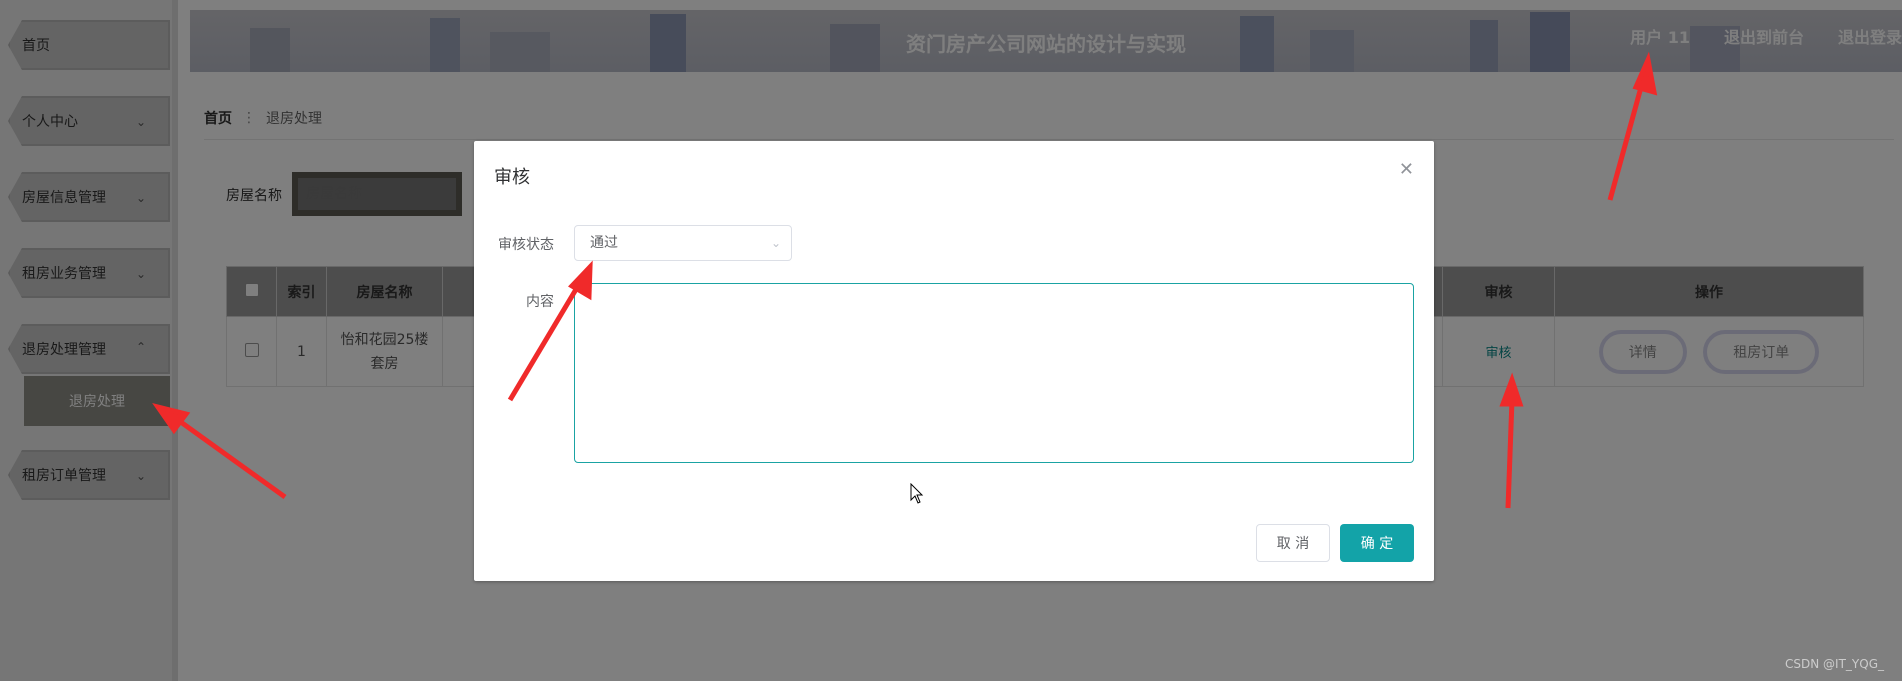 This screenshot has height=681, width=1902. What do you see at coordinates (1293, 543) in the screenshot?
I see `cancel-button: 取 消` at bounding box center [1293, 543].